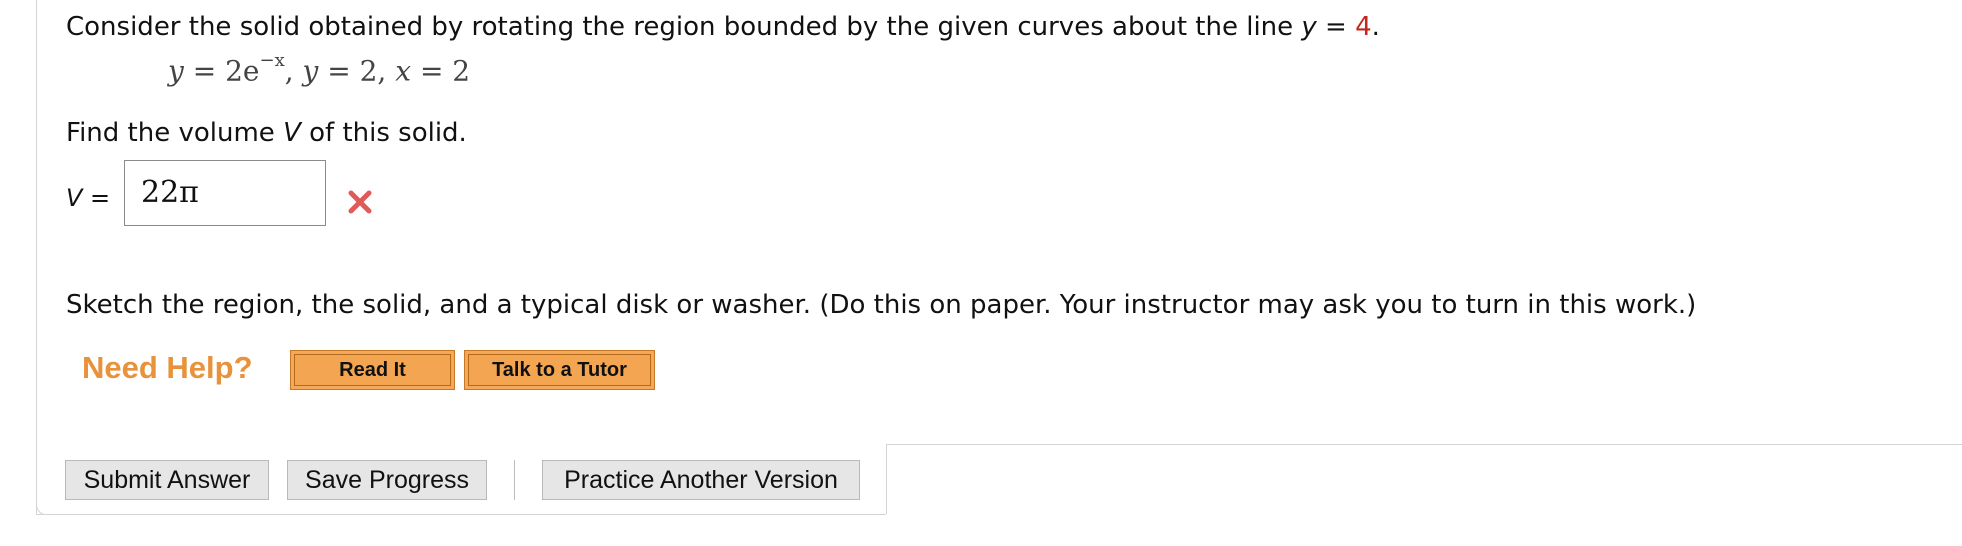  Describe the element at coordinates (167, 480) in the screenshot. I see `submit-answer-button: Submit Answer` at that location.